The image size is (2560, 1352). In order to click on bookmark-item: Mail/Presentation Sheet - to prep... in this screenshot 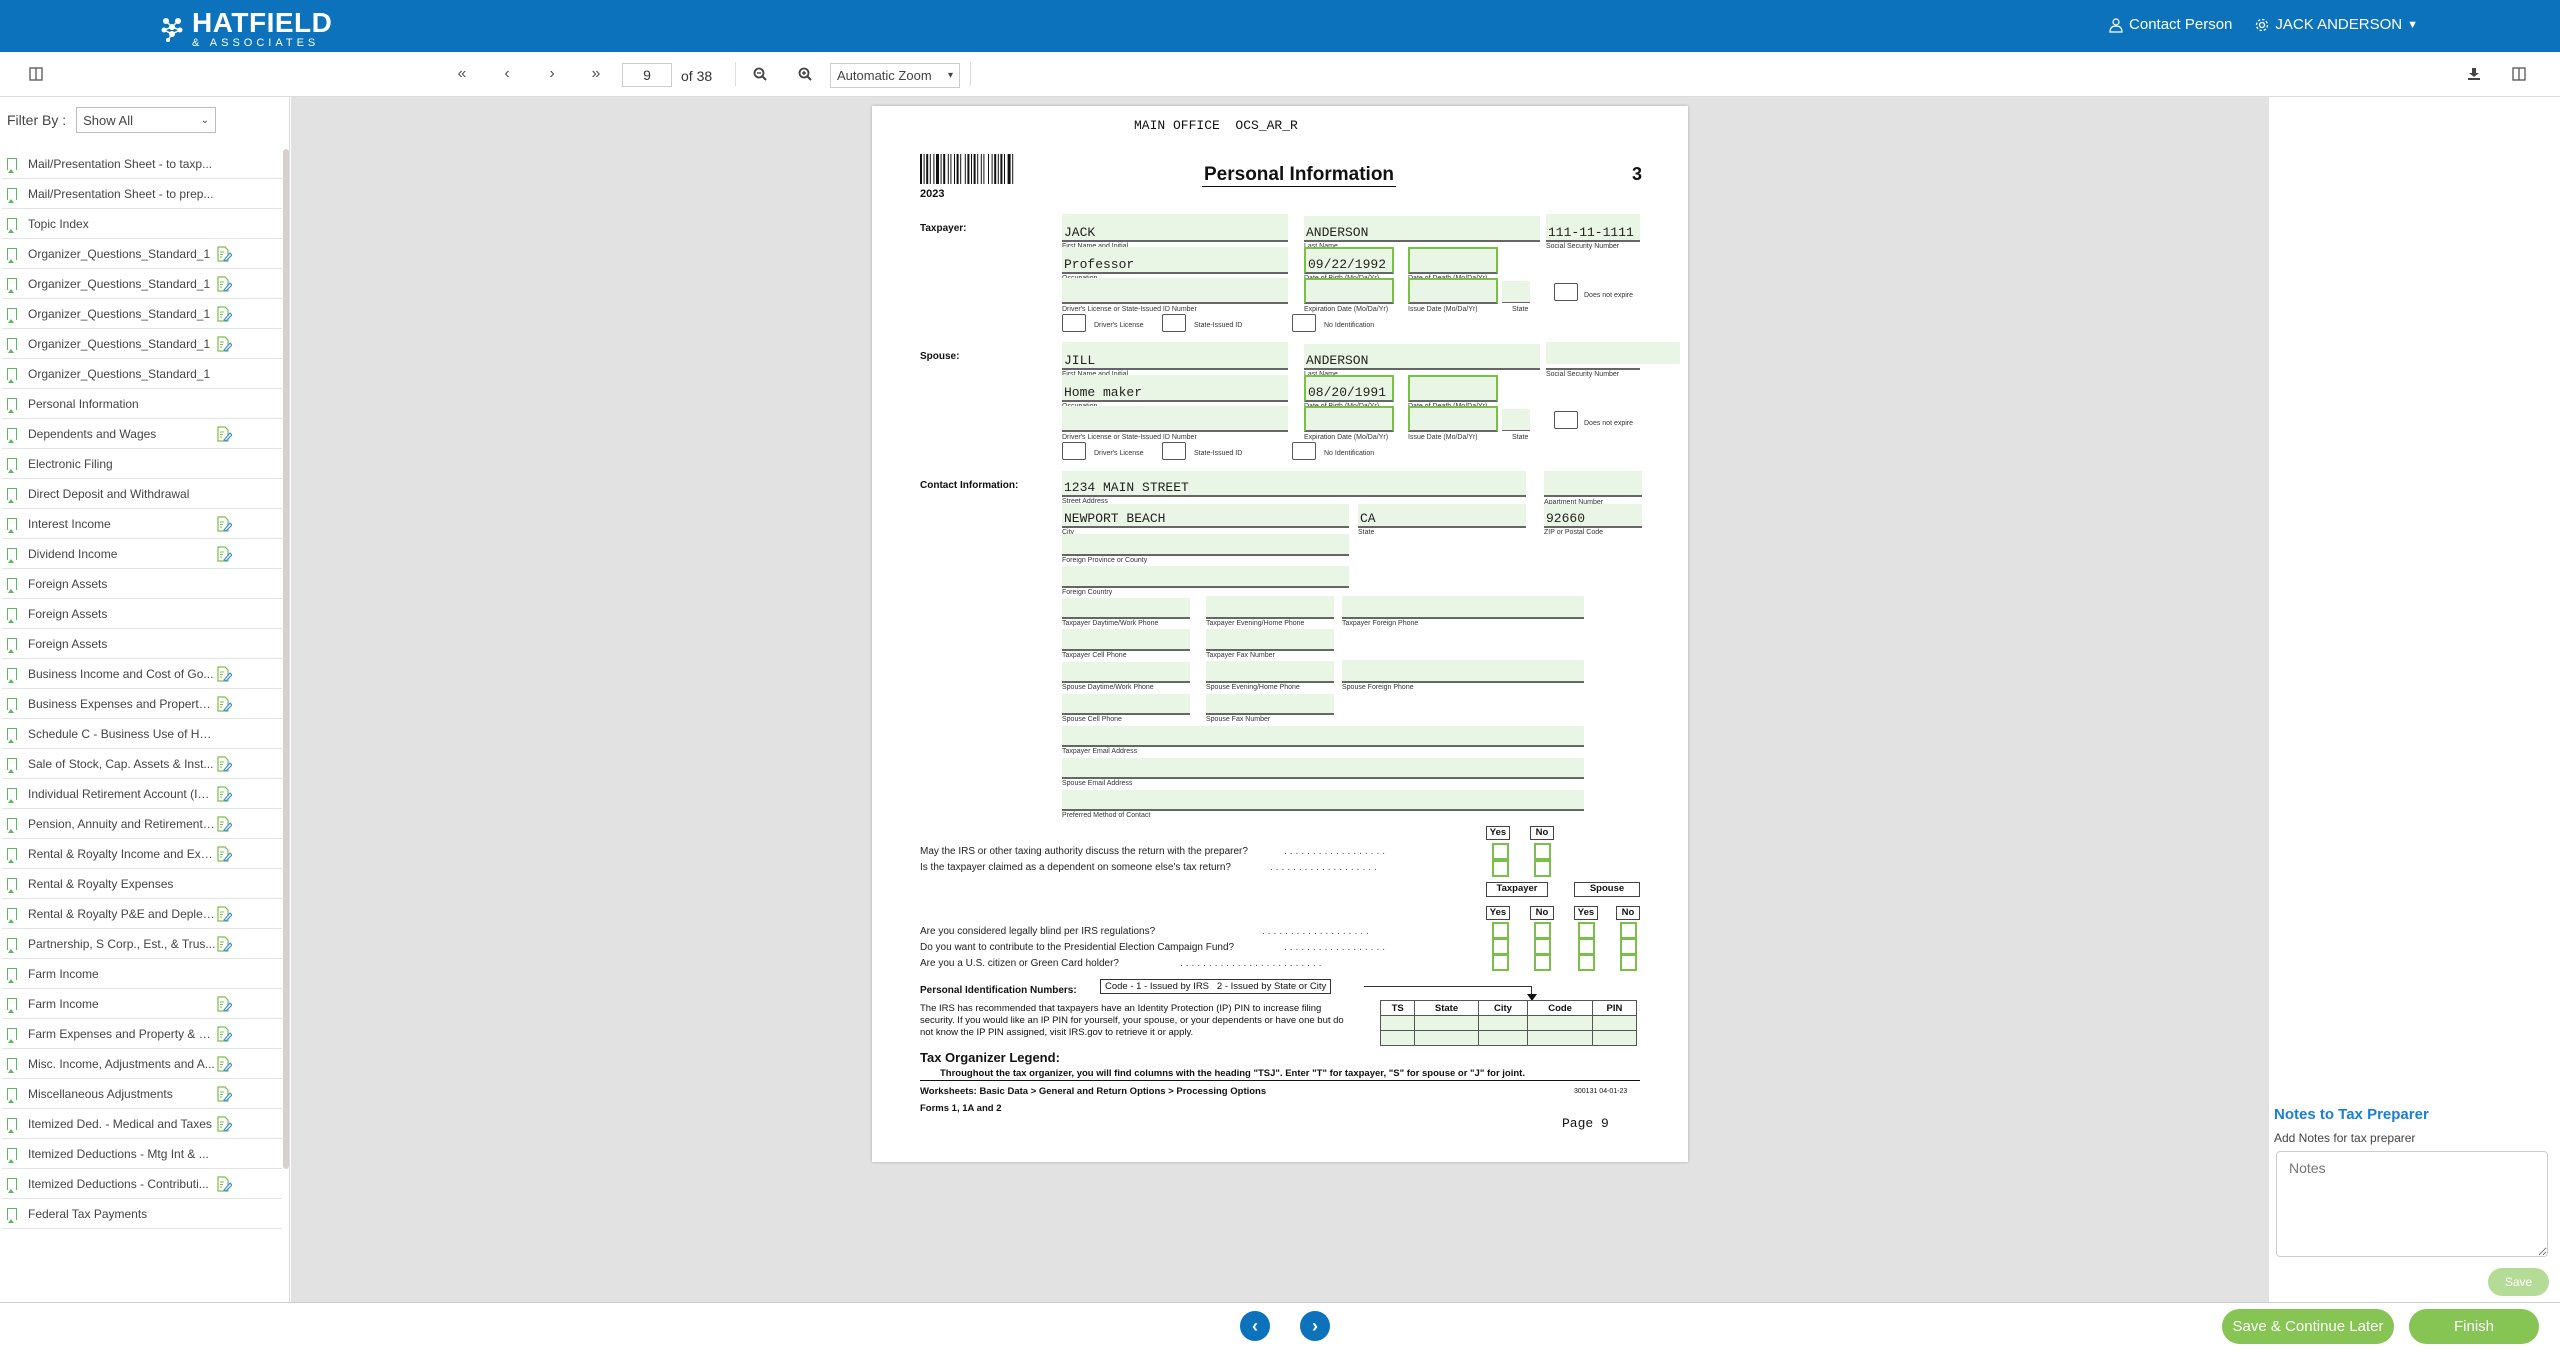, I will do `click(142, 194)`.